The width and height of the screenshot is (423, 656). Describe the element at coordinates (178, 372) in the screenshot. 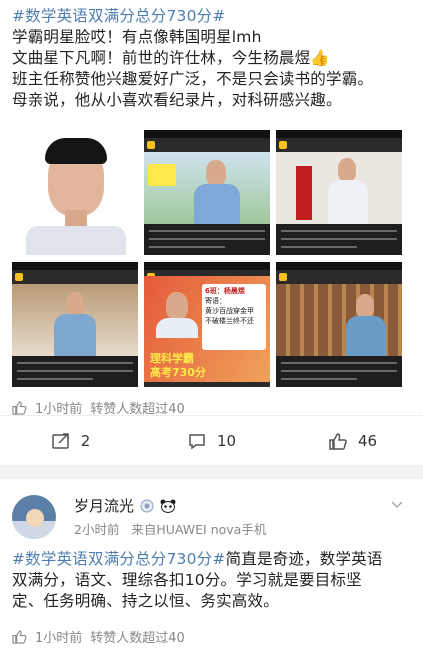

I see `poster-headline: 高考730分` at that location.